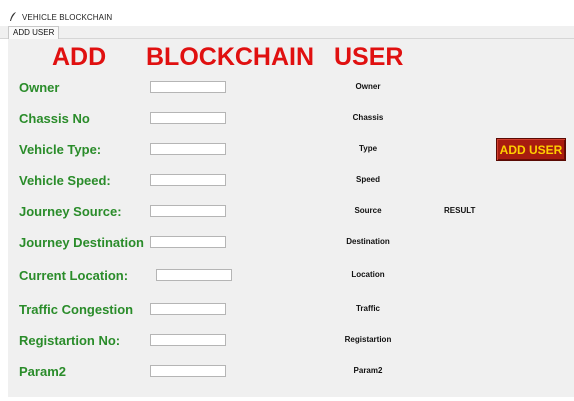 The image size is (574, 401). Describe the element at coordinates (79, 57) in the screenshot. I see `heading-word-add: ADD` at that location.